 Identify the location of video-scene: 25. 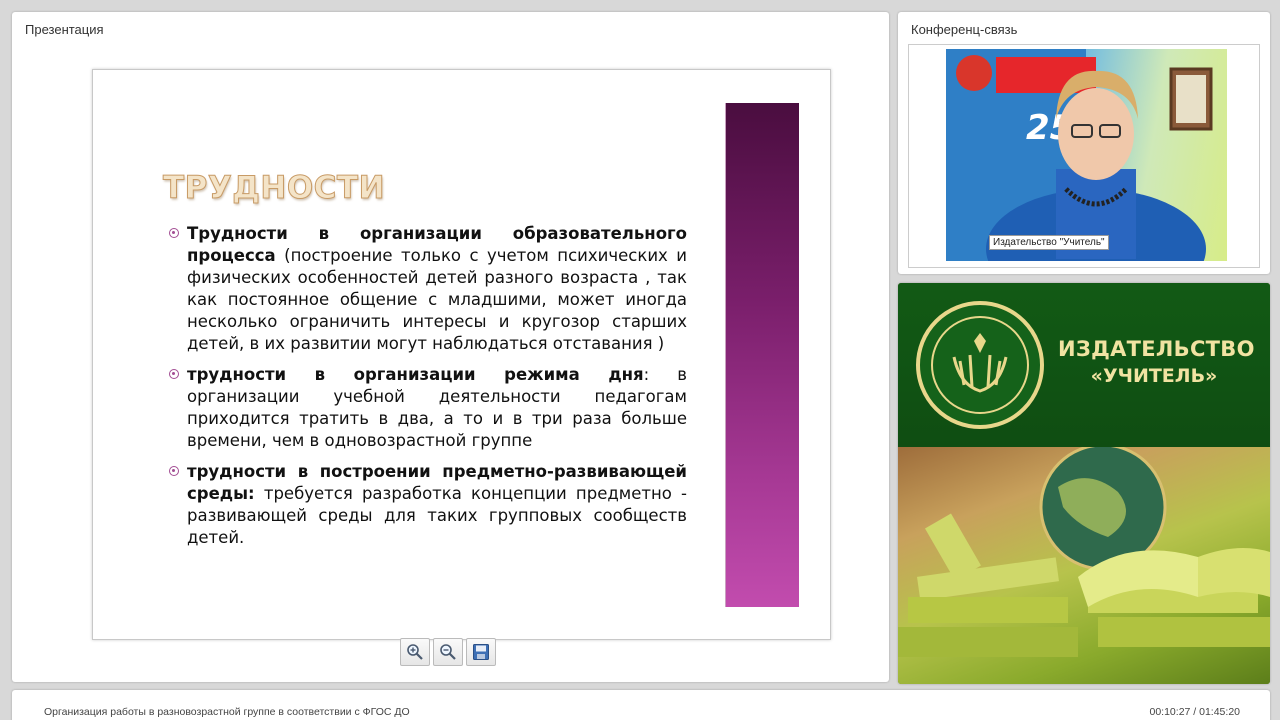
(1079, 155).